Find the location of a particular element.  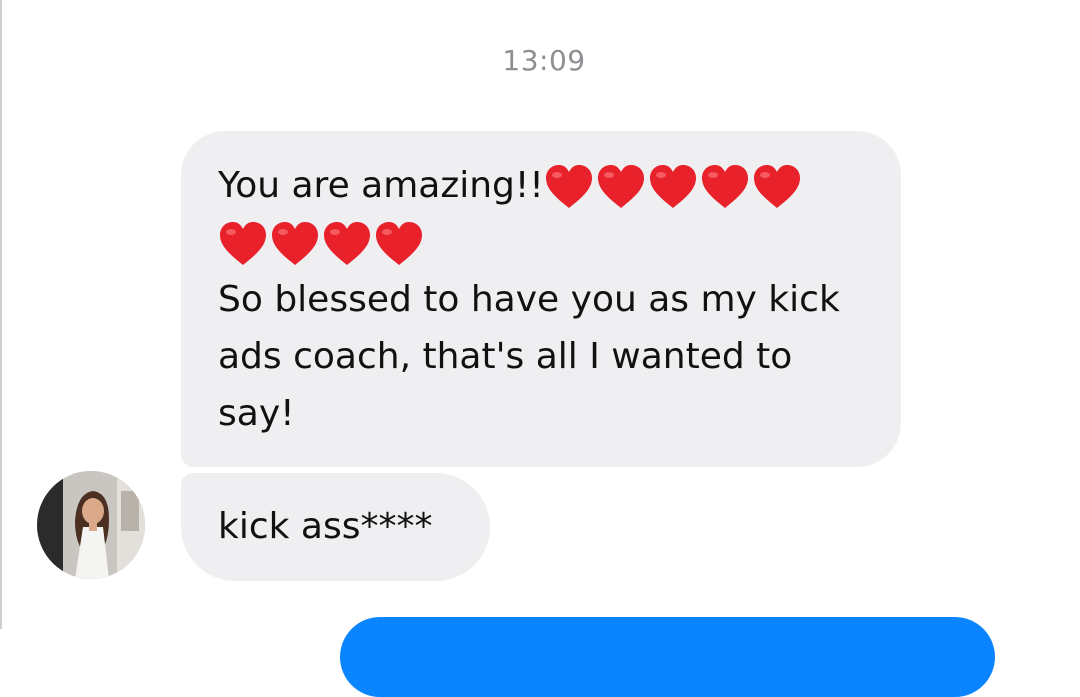

avatar is located at coordinates (91, 525).